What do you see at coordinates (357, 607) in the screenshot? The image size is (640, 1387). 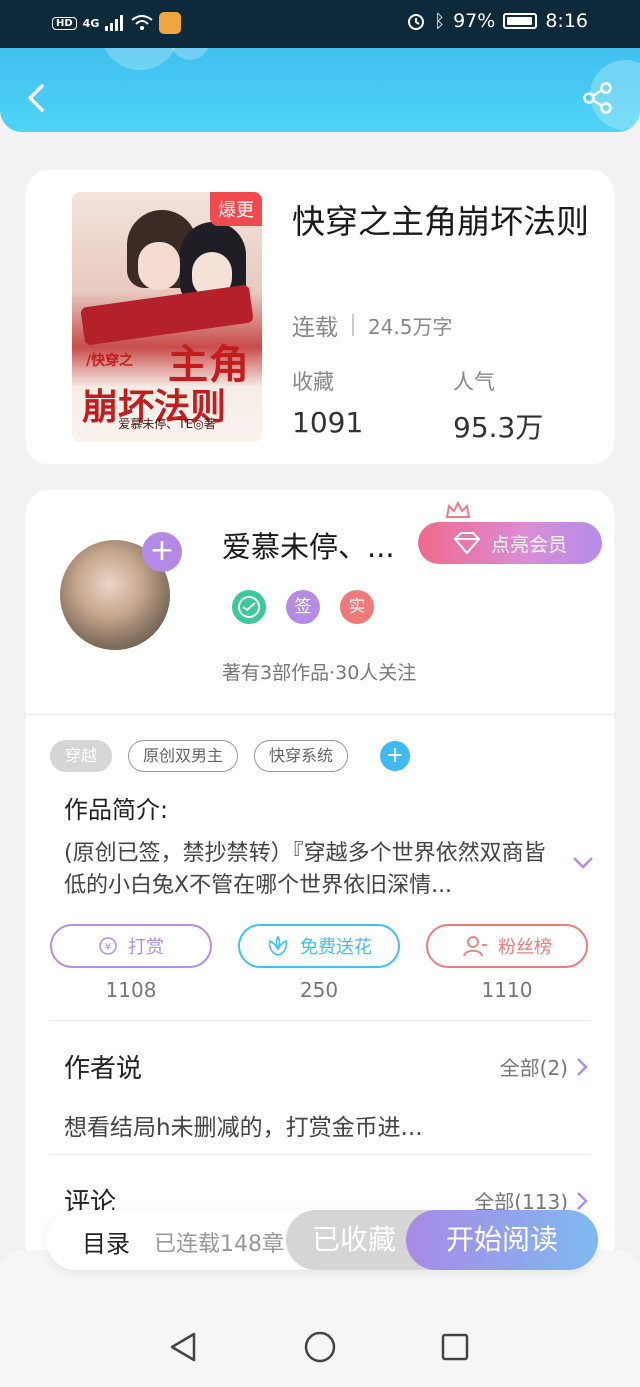 I see `verified-badge: 实` at bounding box center [357, 607].